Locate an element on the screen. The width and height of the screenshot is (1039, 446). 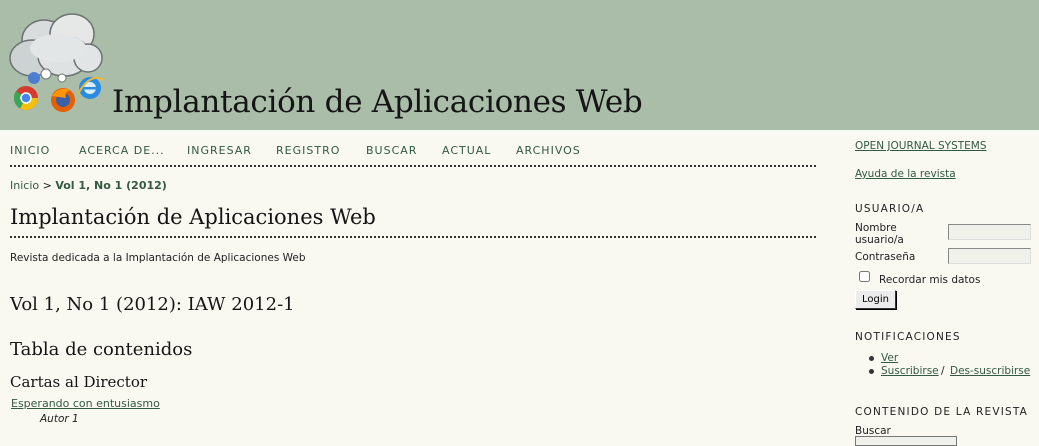
article-title-link: Esperando con entusiasmo is located at coordinates (85, 403).